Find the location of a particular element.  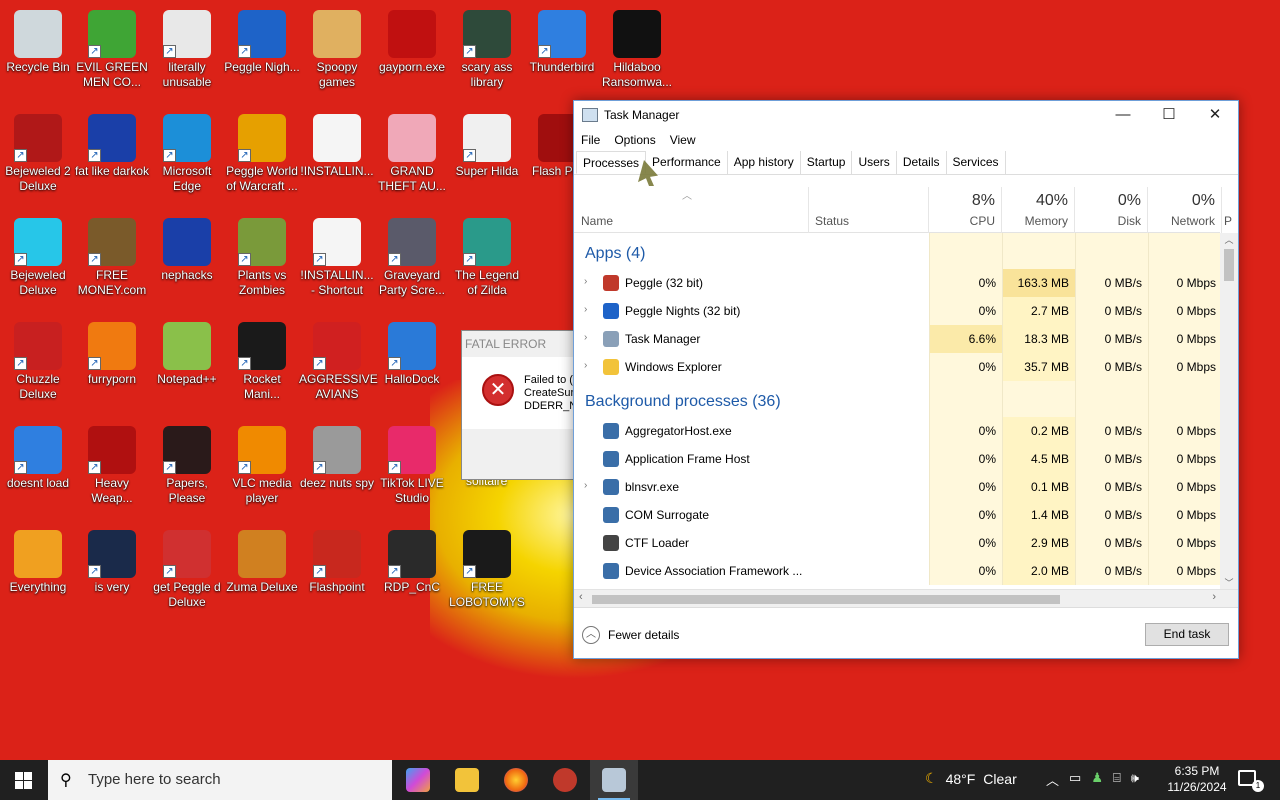

desktop-icon: ↗ Plants vs Zombies is located at coordinates (262, 262).